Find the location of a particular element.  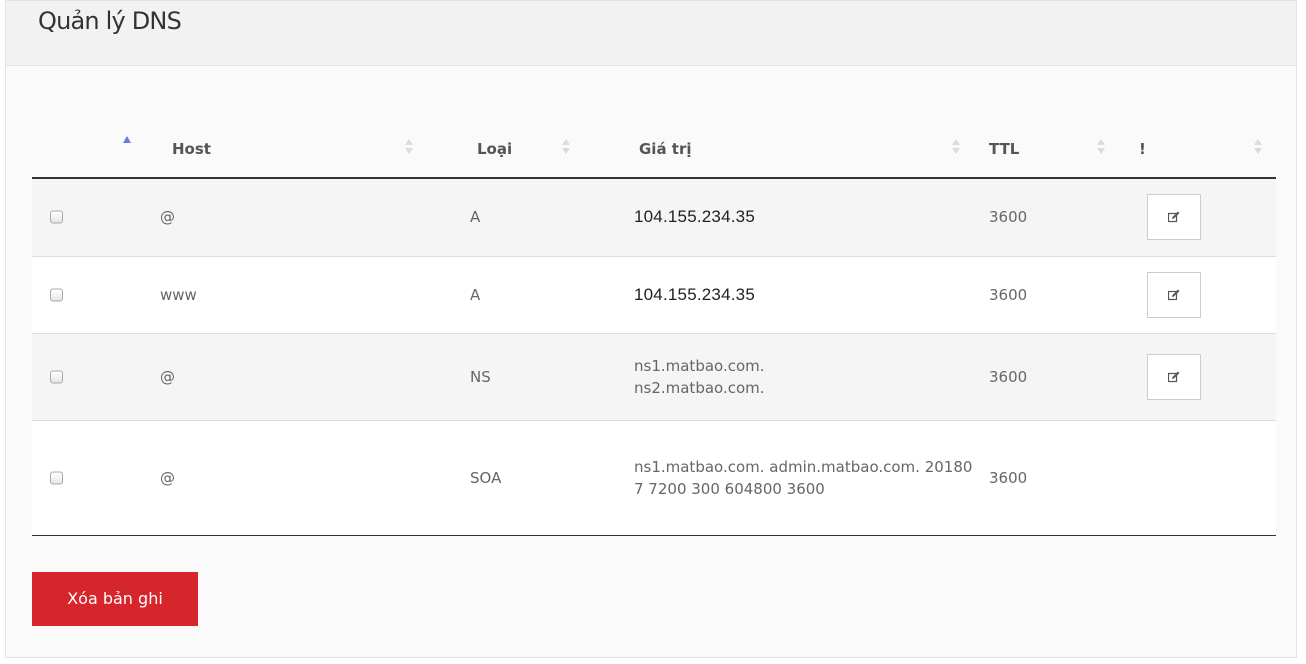

page-title: Quản lý DNS is located at coordinates (110, 21).